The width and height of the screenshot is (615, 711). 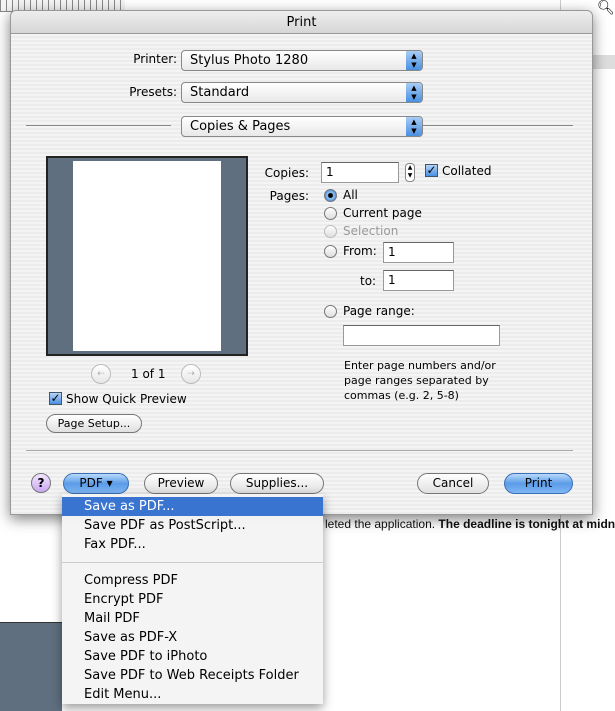 What do you see at coordinates (302, 92) in the screenshot?
I see `presets-select: Standard ▲ ▼` at bounding box center [302, 92].